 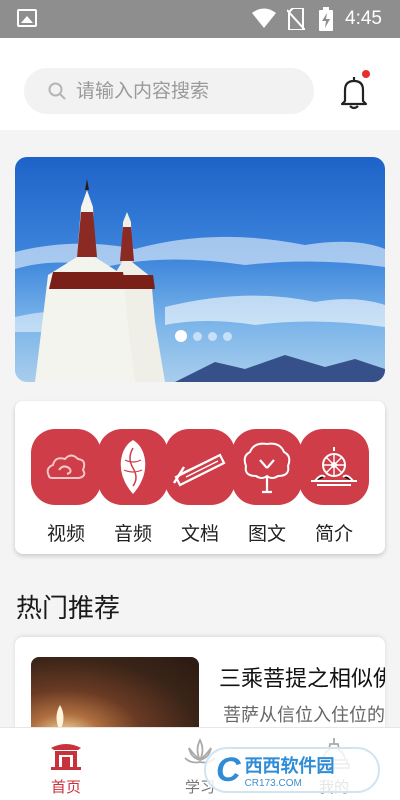 I want to click on intro-tile, so click(x=334, y=467).